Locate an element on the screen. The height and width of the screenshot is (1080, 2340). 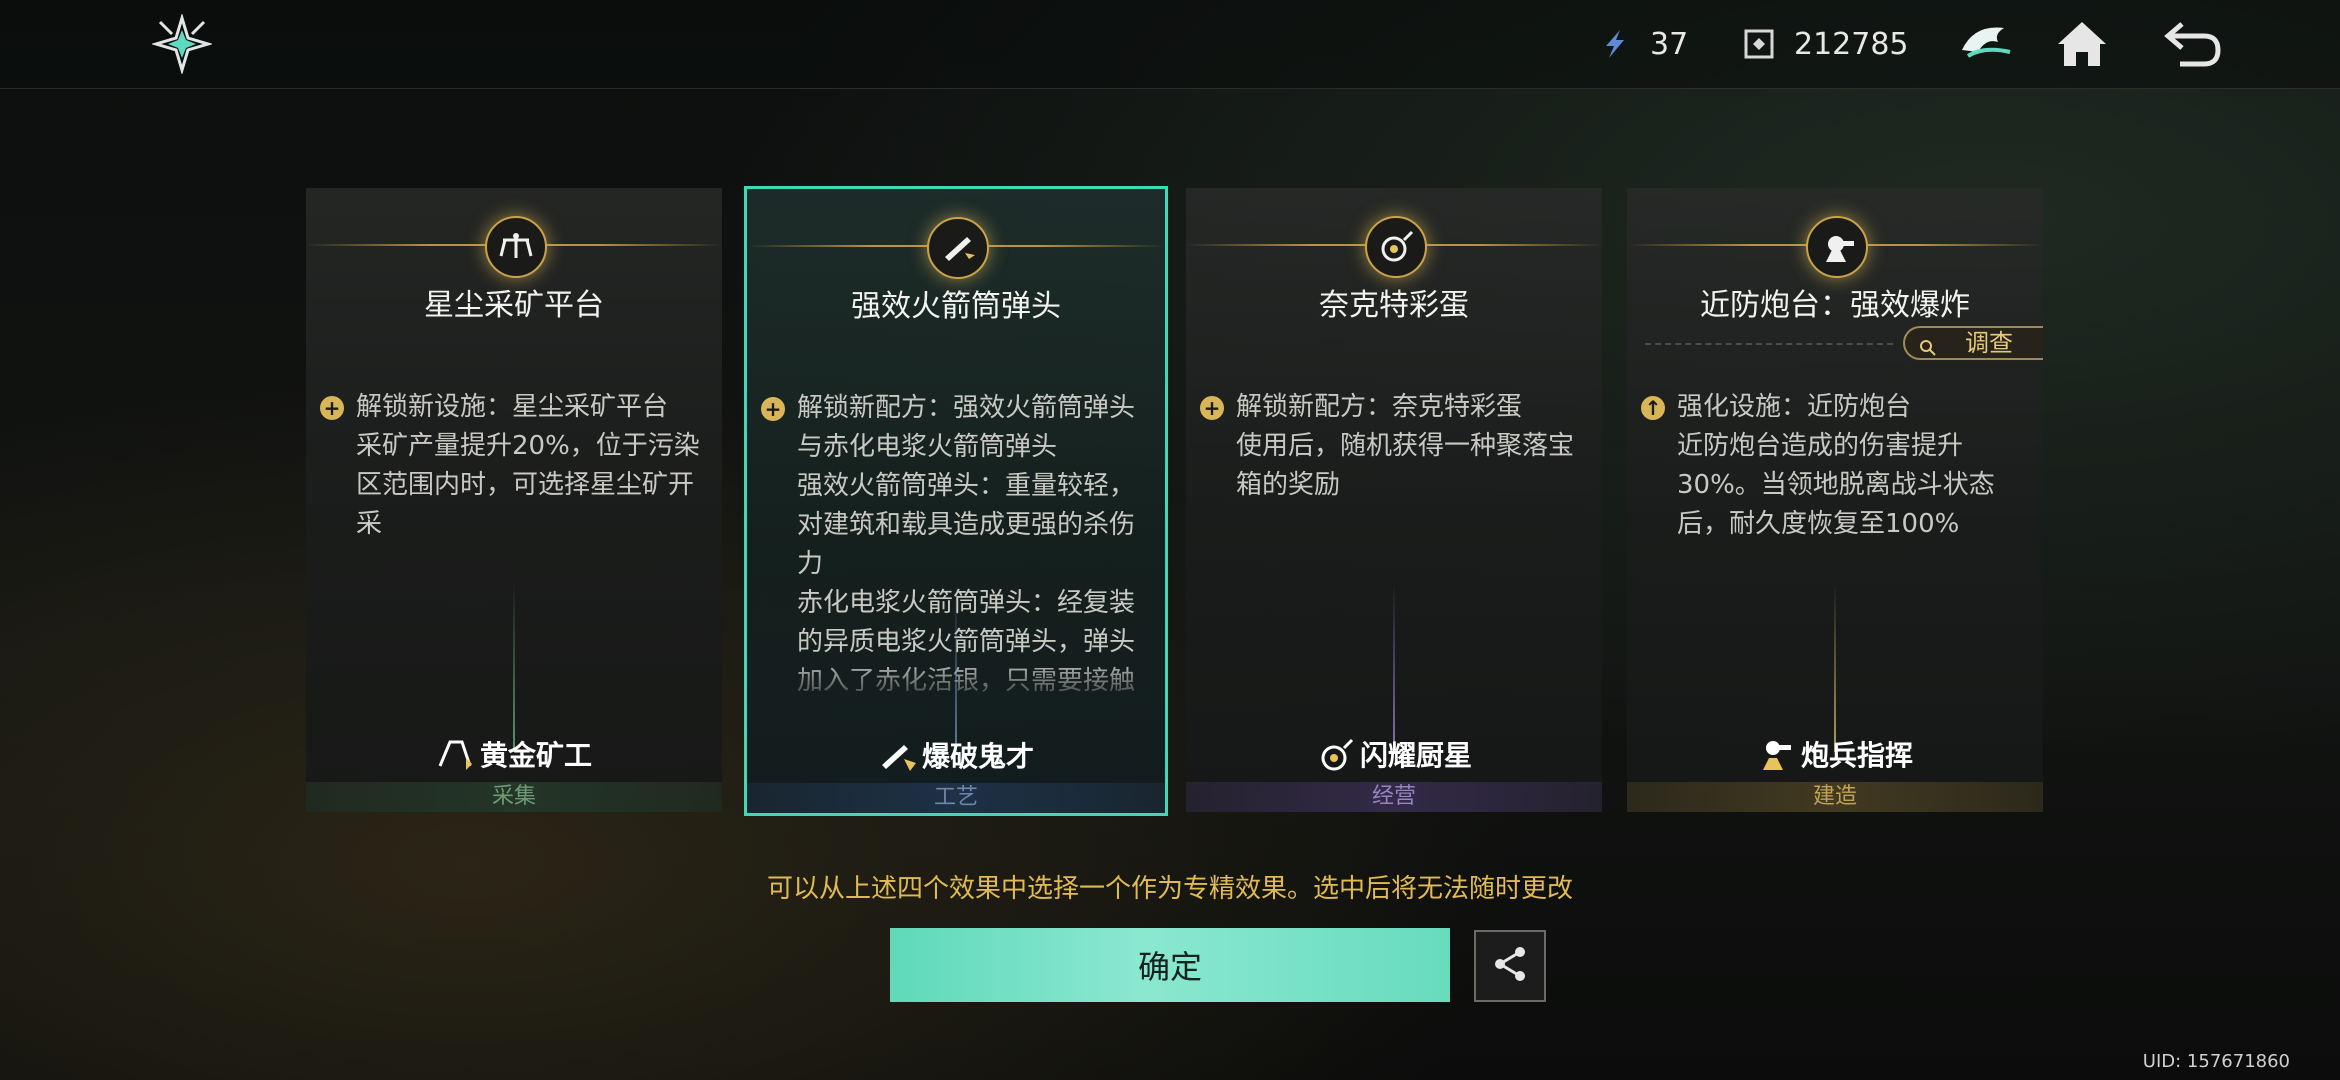
title-badge: 爆破鬼才 is located at coordinates (956, 755).